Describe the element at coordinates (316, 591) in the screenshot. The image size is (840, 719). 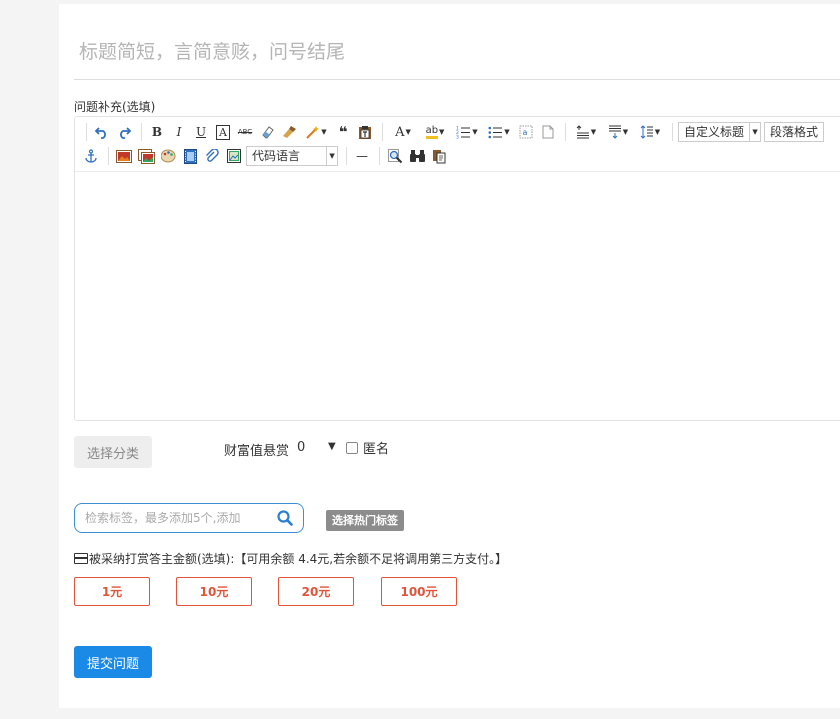
I see `amount-option-20: 20元` at that location.